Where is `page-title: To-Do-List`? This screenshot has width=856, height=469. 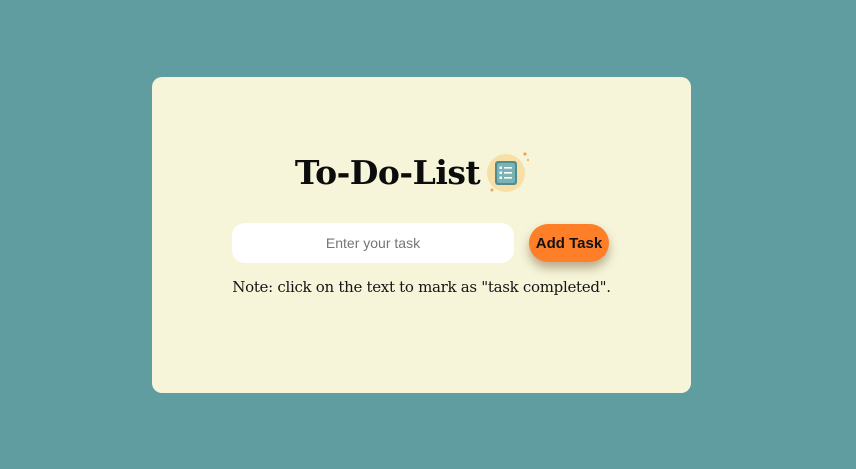 page-title: To-Do-List is located at coordinates (387, 172).